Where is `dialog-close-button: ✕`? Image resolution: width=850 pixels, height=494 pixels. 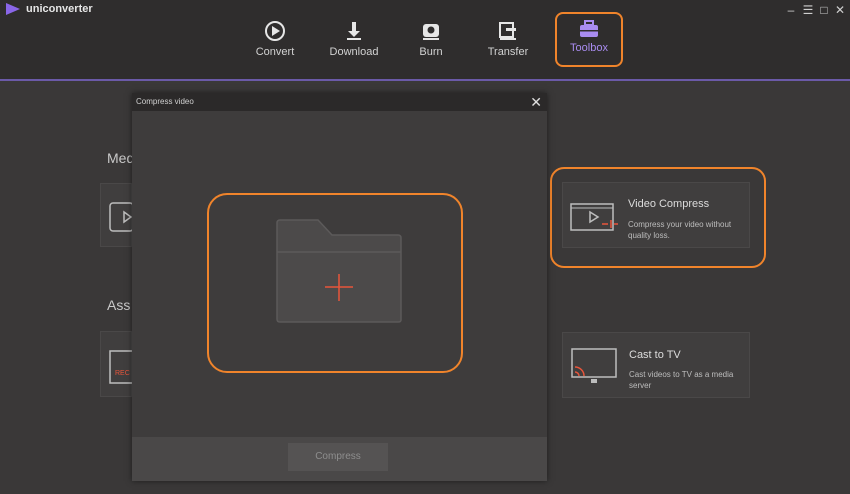 dialog-close-button: ✕ is located at coordinates (536, 102).